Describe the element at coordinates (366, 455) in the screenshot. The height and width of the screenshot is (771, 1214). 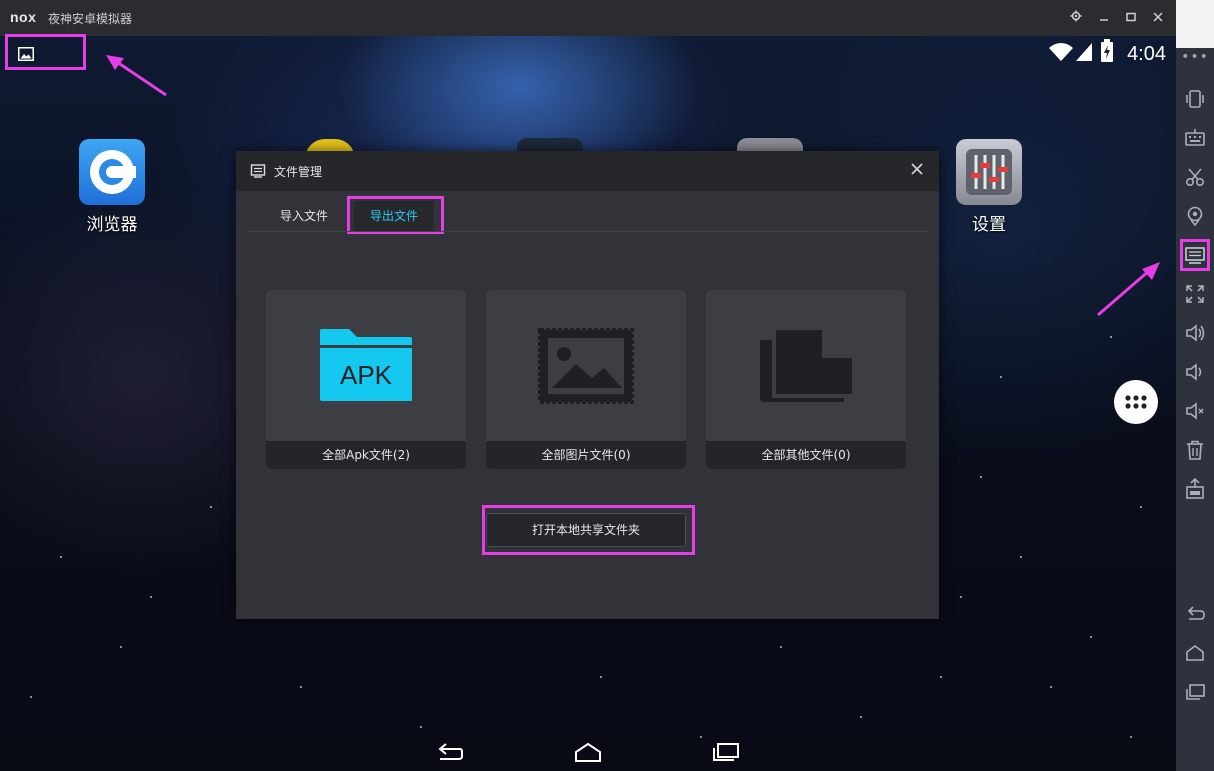
I see `apk-files-label: 全部Apk文件(2)` at that location.